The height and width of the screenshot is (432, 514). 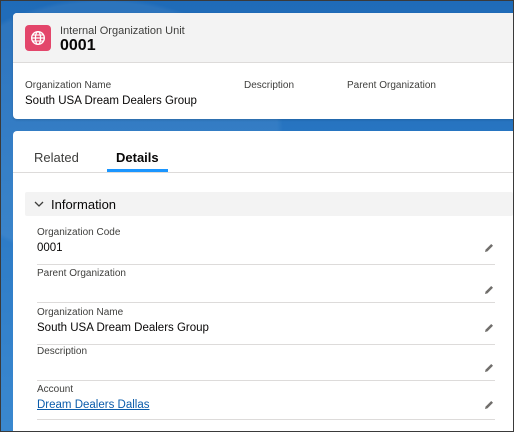 What do you see at coordinates (266, 402) in the screenshot?
I see `field-account: Account Dream Dealers Dallas` at bounding box center [266, 402].